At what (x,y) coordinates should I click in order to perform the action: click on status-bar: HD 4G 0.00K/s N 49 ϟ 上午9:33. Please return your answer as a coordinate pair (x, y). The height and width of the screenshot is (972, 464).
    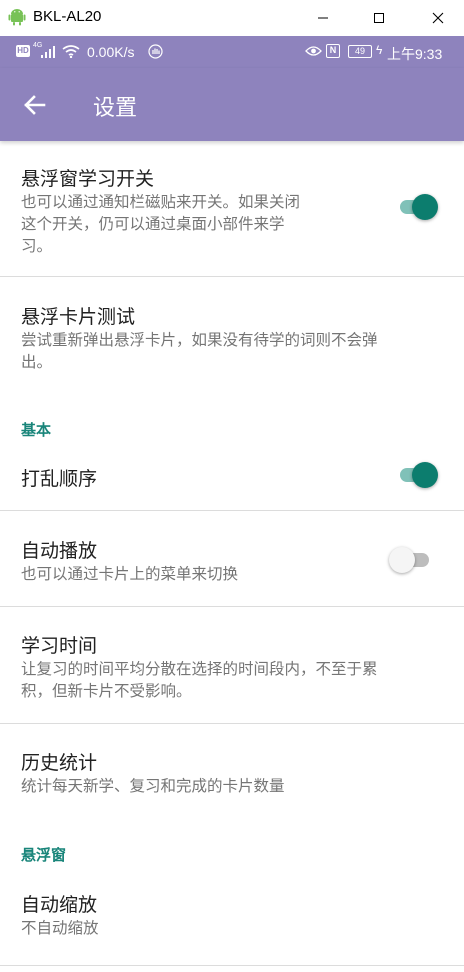
    Looking at the image, I should click on (232, 52).